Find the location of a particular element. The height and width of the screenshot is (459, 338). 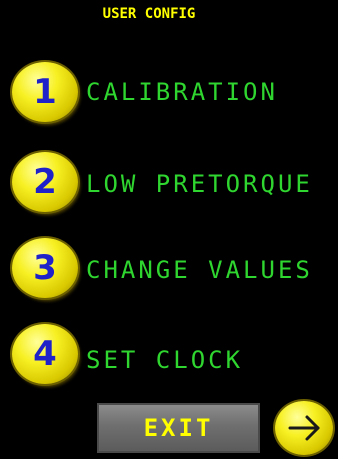

number-label: 1 is located at coordinates (45, 92).